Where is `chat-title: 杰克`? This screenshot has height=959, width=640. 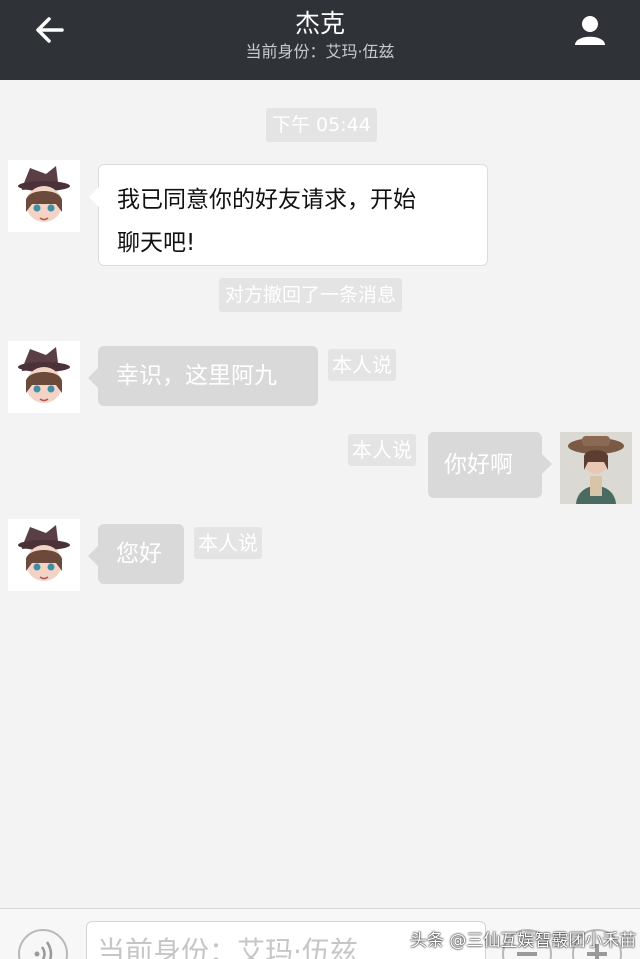
chat-title: 杰克 is located at coordinates (319, 23).